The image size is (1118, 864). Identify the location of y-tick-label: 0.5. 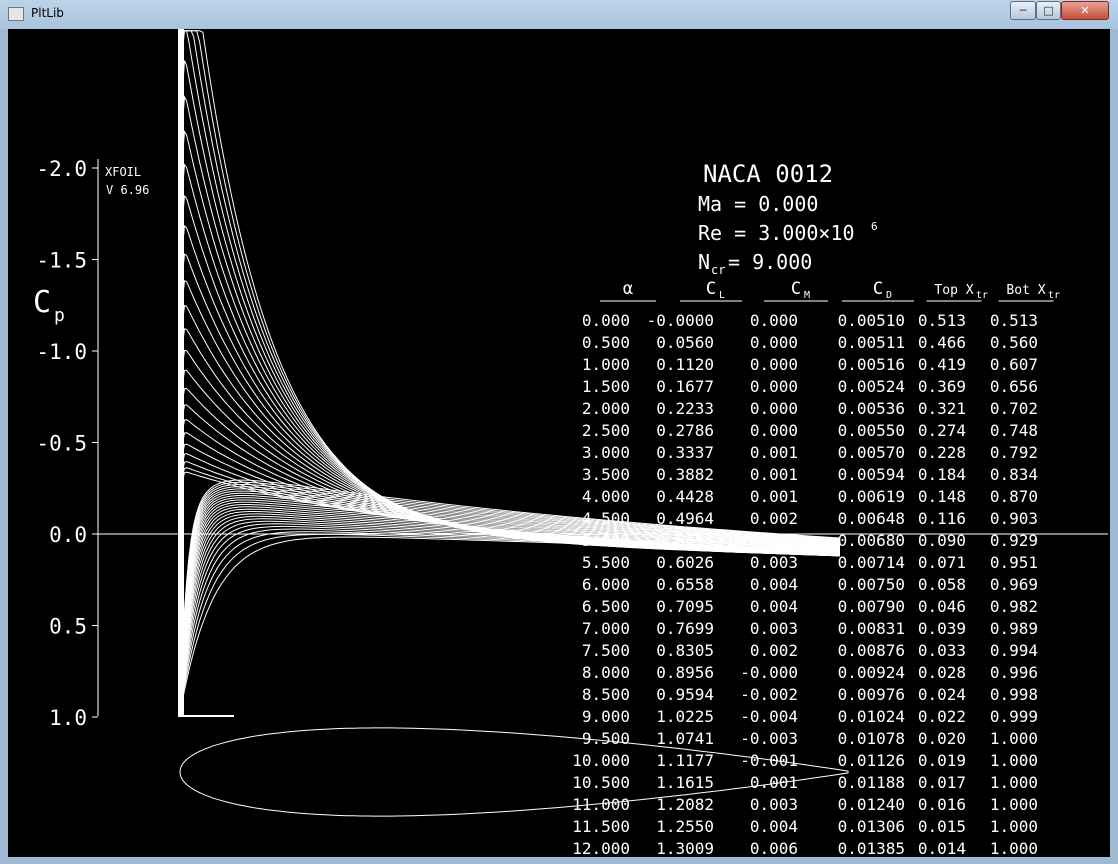
(68, 627).